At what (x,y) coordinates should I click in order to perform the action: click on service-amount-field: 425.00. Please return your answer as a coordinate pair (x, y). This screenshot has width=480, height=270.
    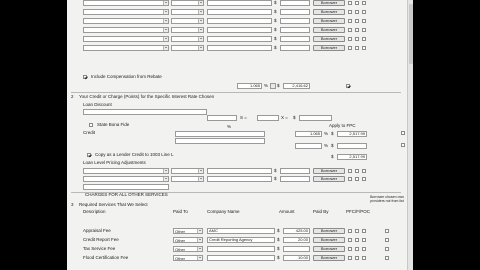
    Looking at the image, I should click on (296, 231).